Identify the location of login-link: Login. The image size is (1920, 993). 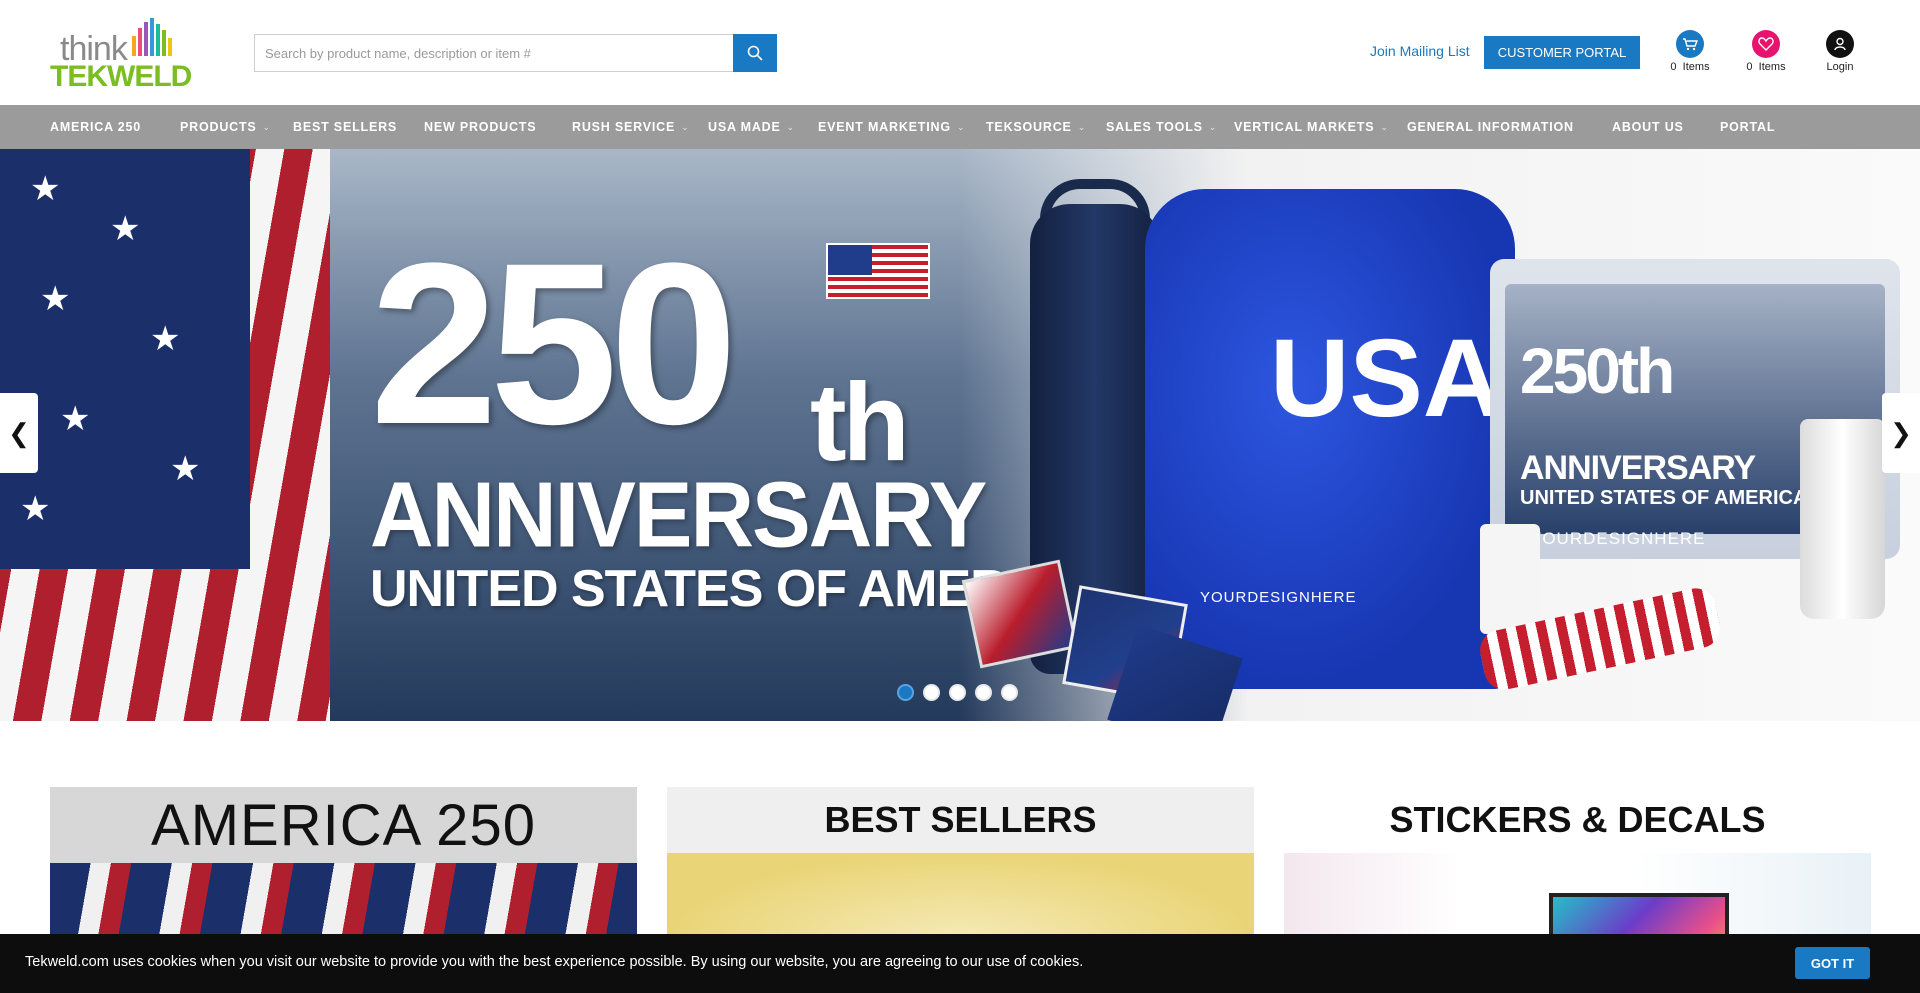
(1840, 55).